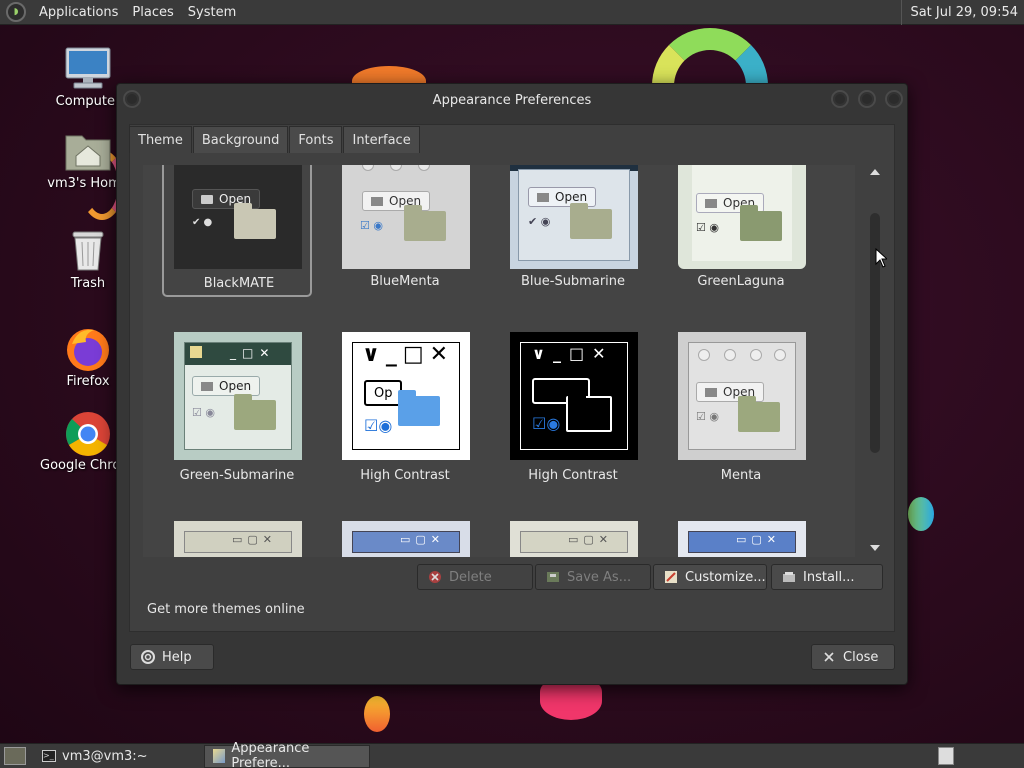 The height and width of the screenshot is (768, 1024). Describe the element at coordinates (789, 577) in the screenshot. I see `install-icon` at that location.